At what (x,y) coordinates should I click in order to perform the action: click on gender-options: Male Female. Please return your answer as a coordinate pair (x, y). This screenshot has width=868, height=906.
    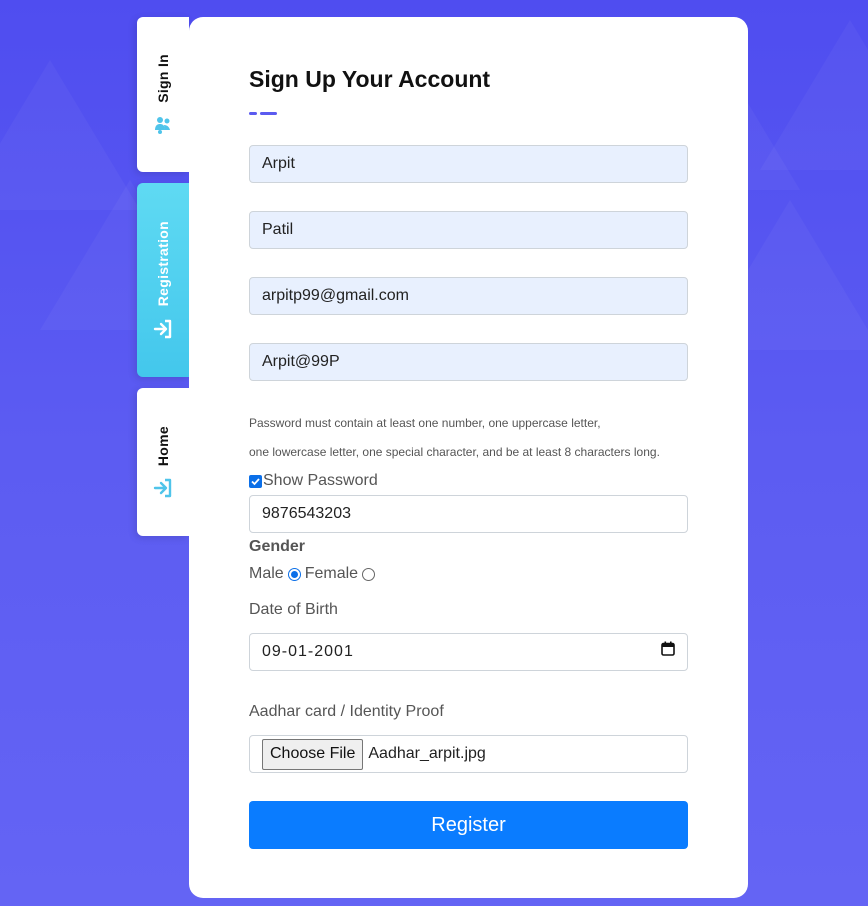
    Looking at the image, I should click on (314, 574).